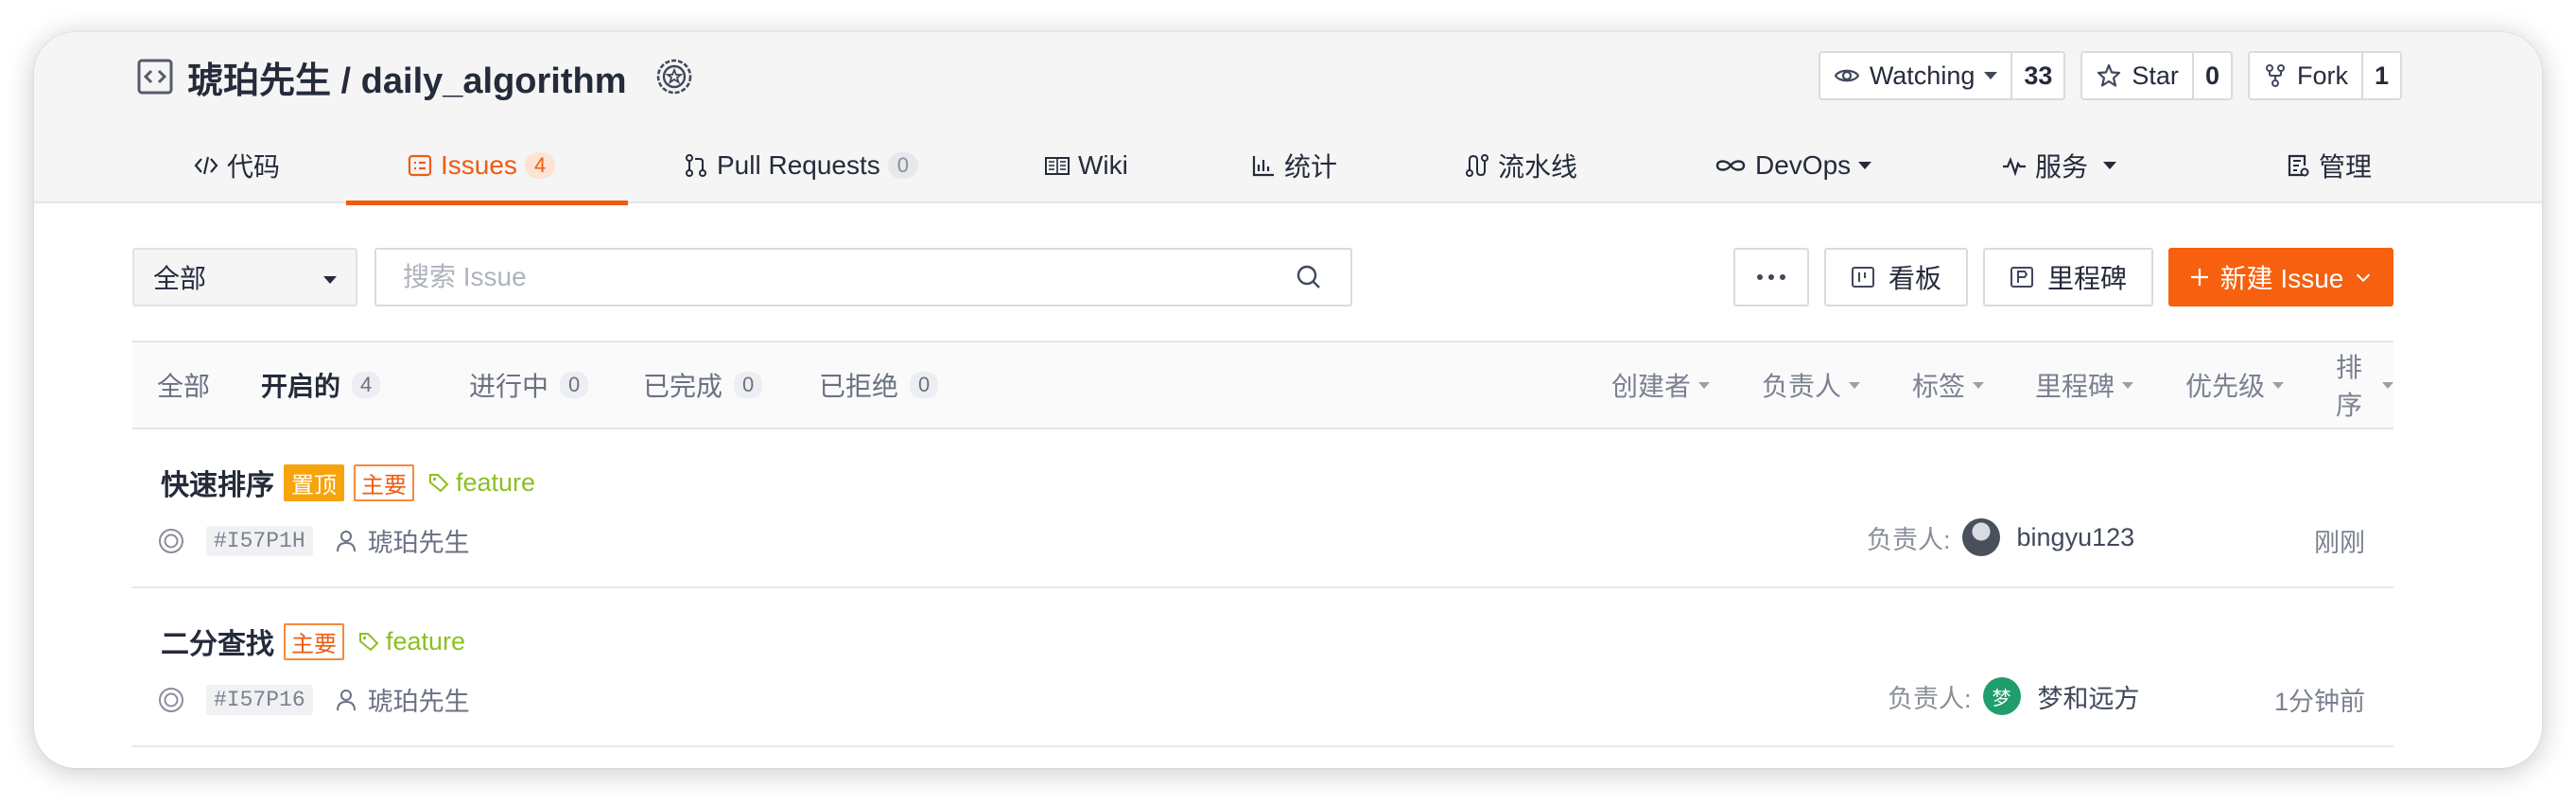 The height and width of the screenshot is (804, 2576). I want to click on fork-main: Fork, so click(2305, 75).